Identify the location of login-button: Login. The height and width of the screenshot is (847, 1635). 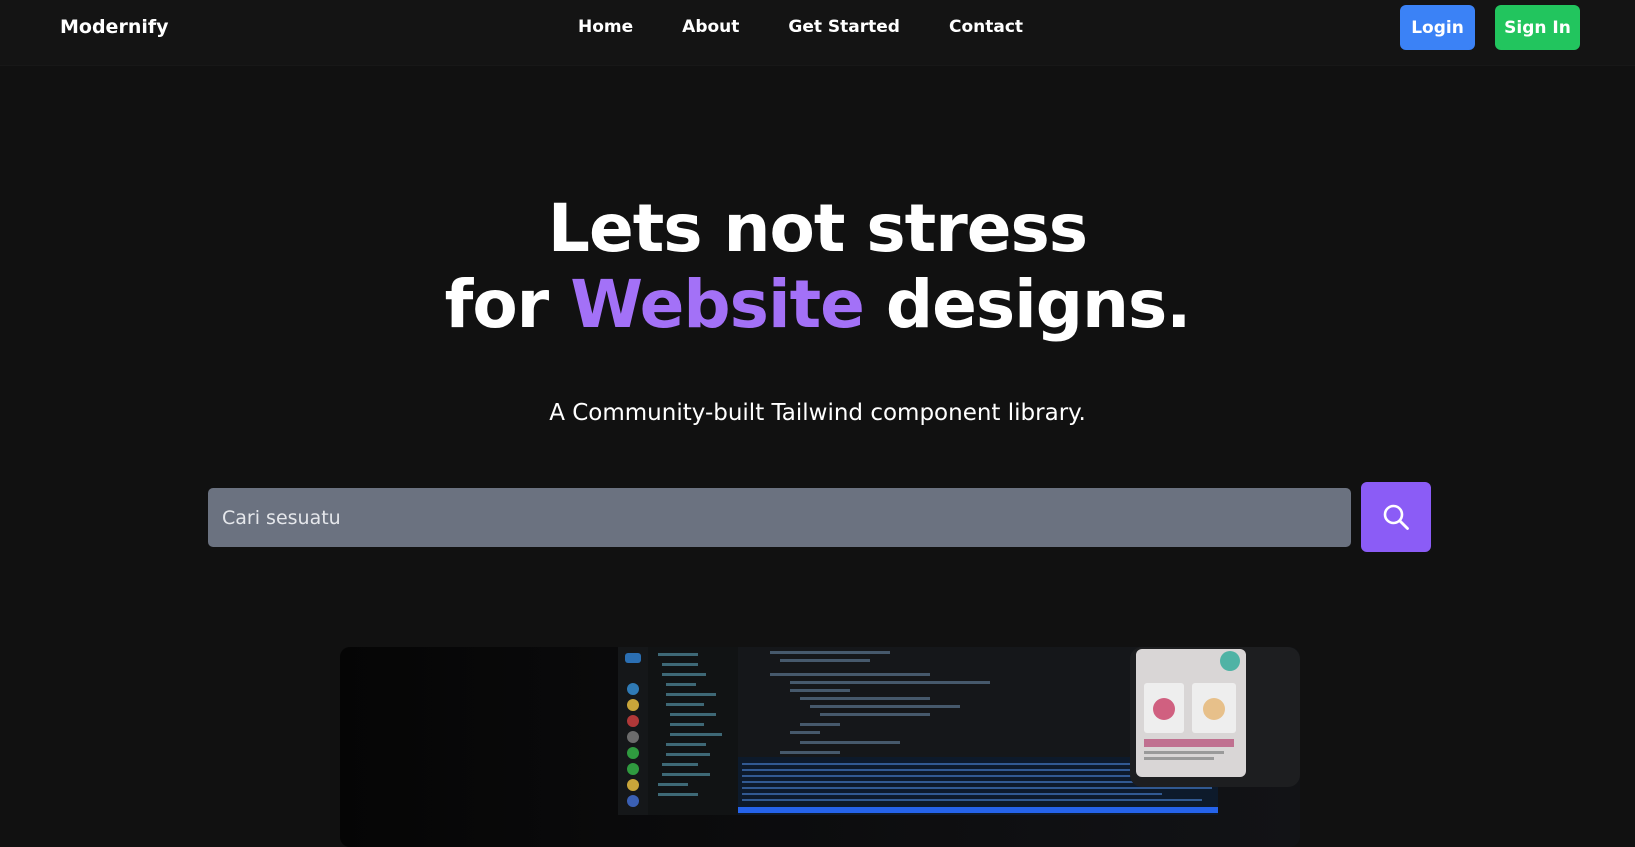
(1437, 27).